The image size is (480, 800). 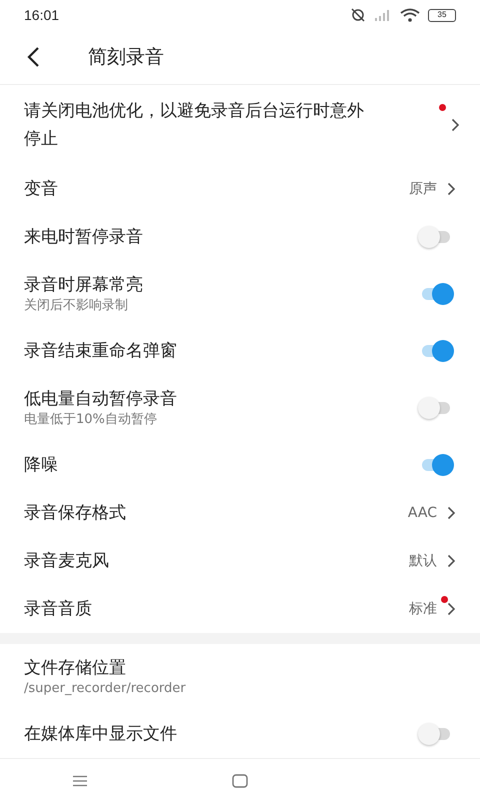 What do you see at coordinates (240, 237) in the screenshot?
I see `settings-row: 来电时暂停录音` at bounding box center [240, 237].